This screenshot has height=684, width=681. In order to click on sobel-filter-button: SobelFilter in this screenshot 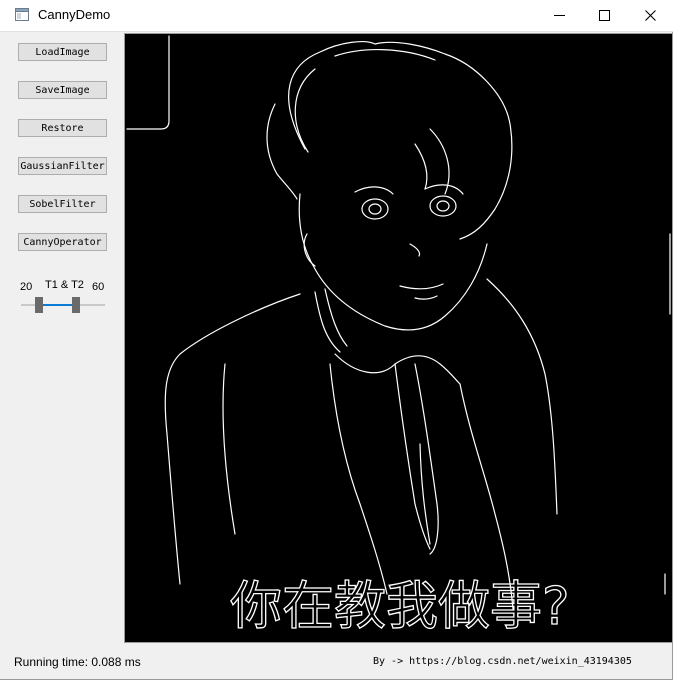, I will do `click(62, 204)`.